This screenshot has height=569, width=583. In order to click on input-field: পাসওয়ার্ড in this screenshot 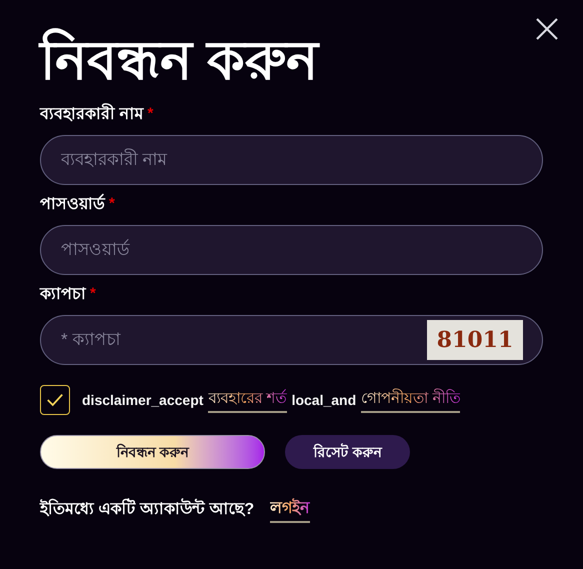, I will do `click(291, 250)`.